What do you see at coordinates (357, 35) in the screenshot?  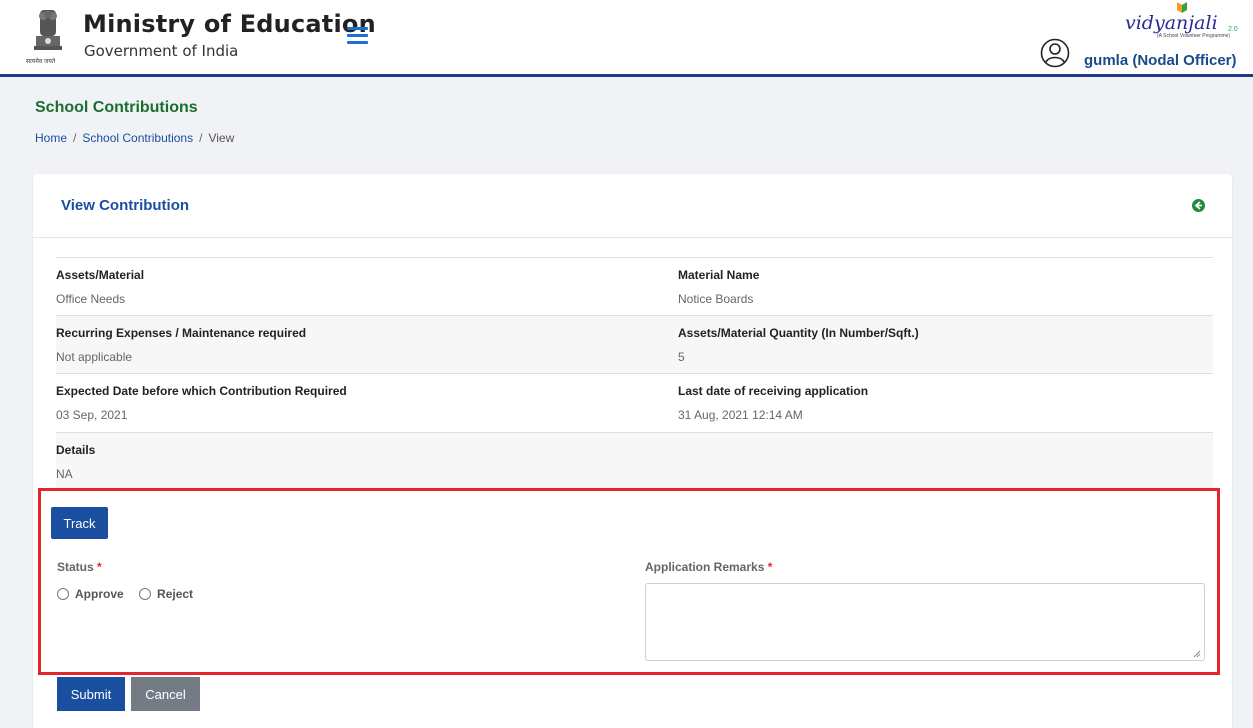 I see `hamburger-menu-icon` at bounding box center [357, 35].